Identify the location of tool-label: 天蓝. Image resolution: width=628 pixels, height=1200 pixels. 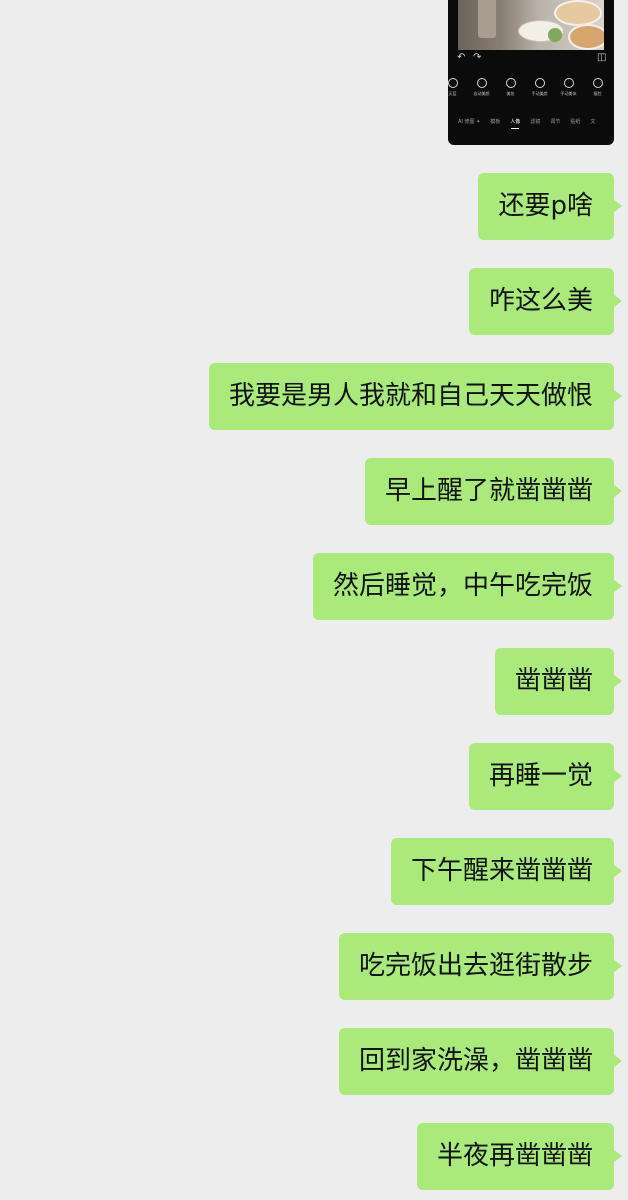
(452, 93).